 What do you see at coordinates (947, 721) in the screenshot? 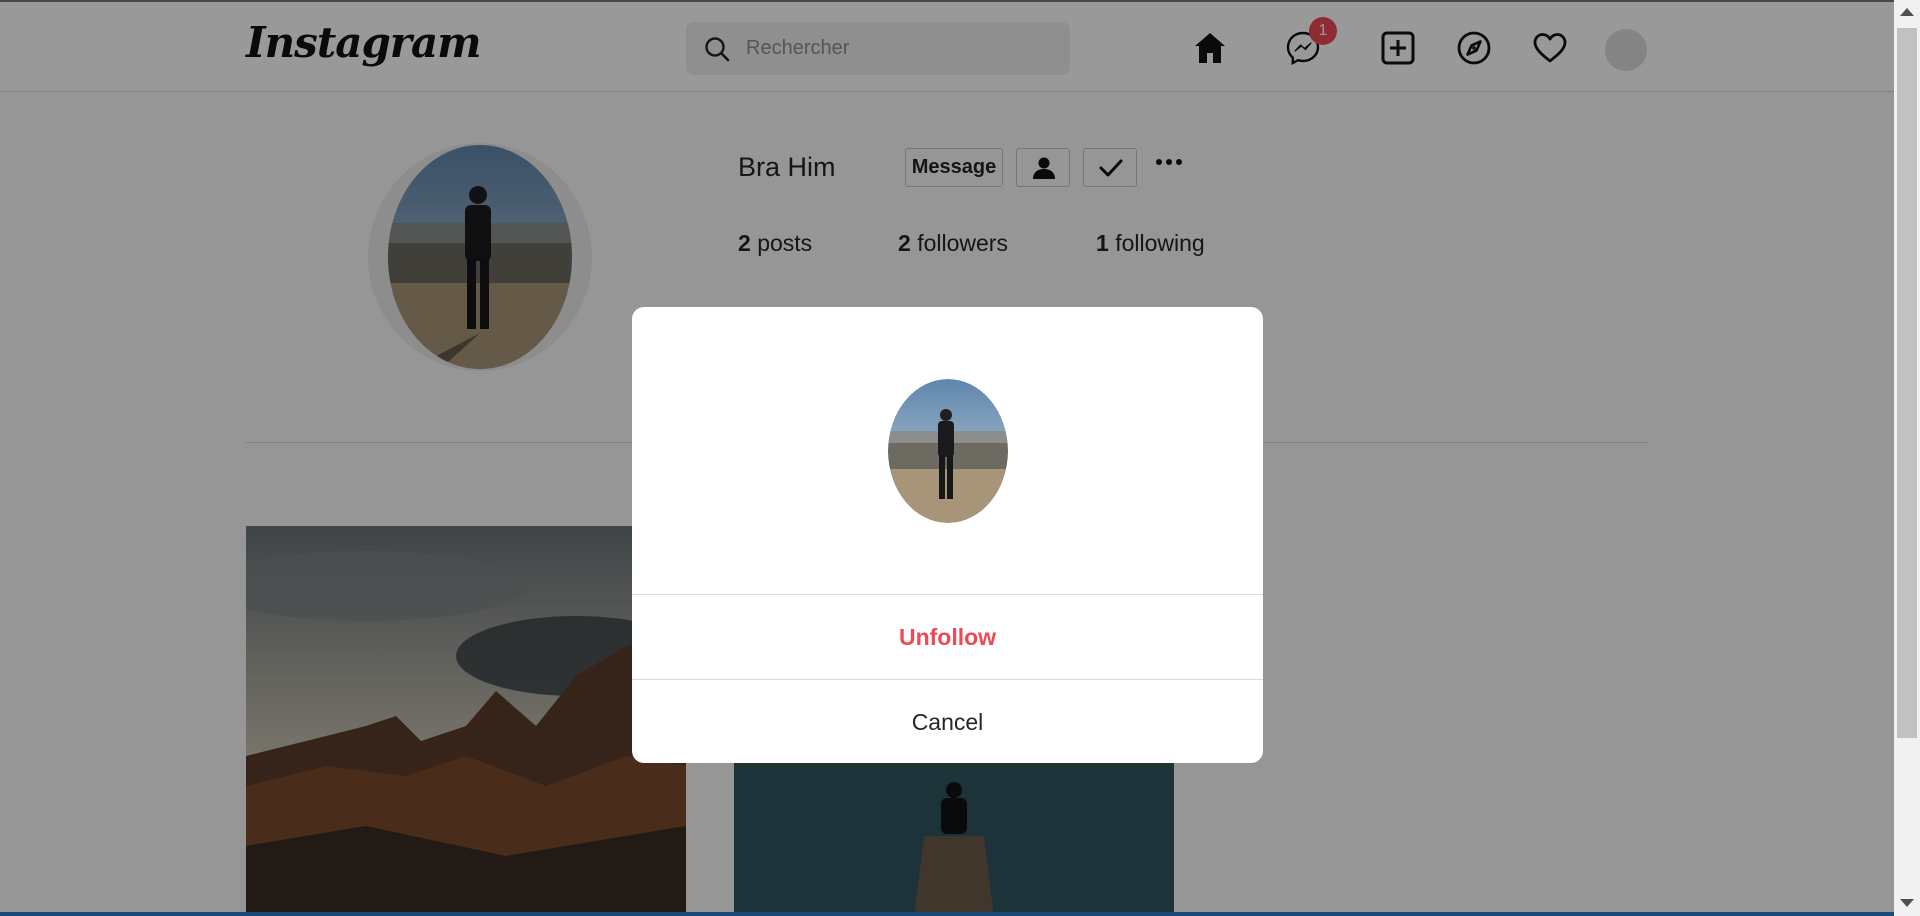
I see `cancel-button: Cancel` at bounding box center [947, 721].